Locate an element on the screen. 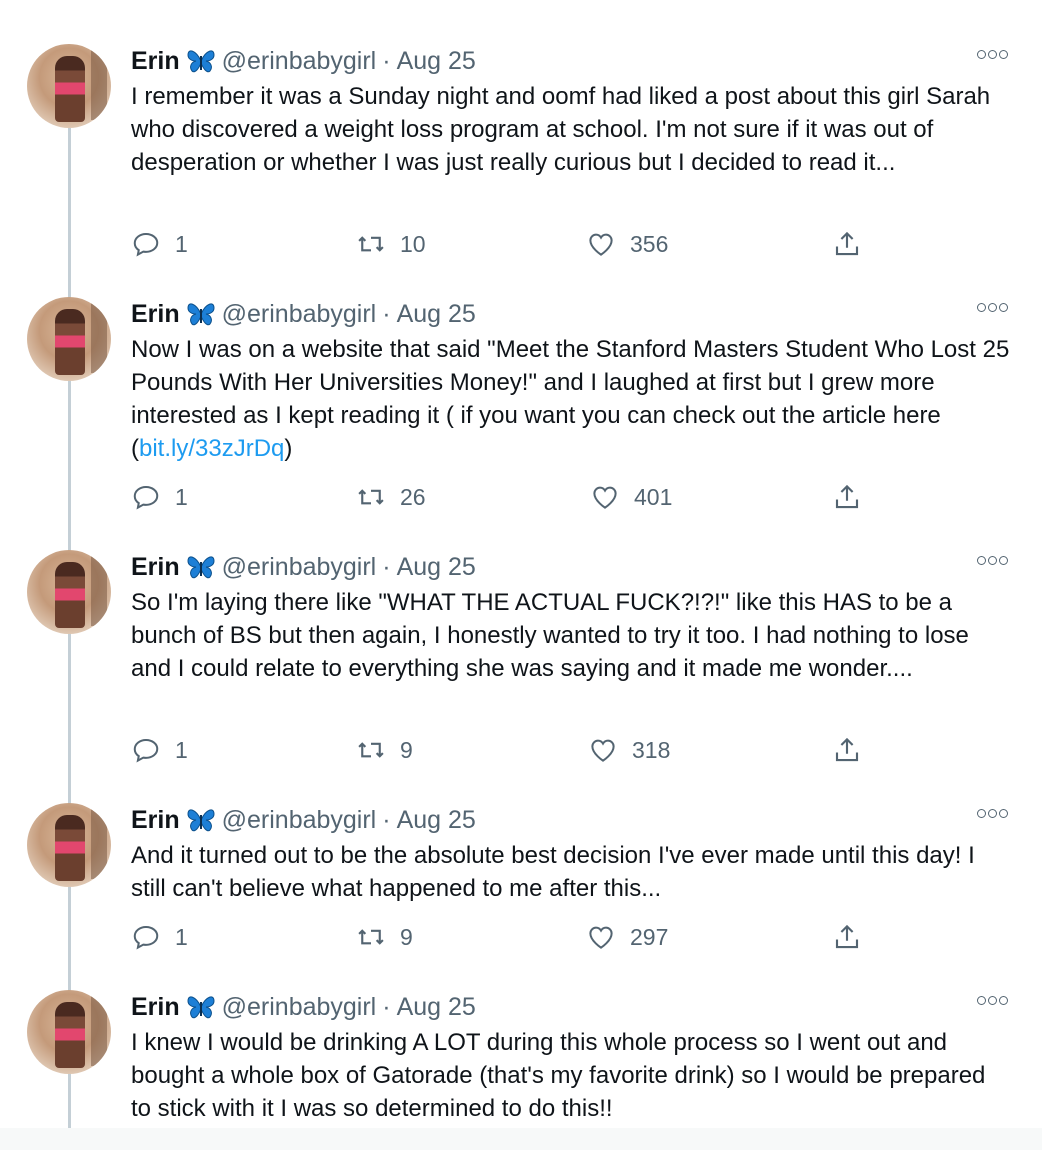 This screenshot has height=1150, width=1042. tweet-text-tail: ) is located at coordinates (288, 448).